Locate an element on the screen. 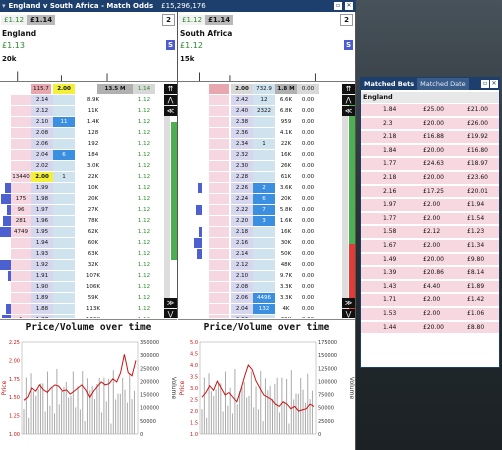 The height and width of the screenshot is (450, 502). tab-matched-date: Matched Date is located at coordinates (443, 84).